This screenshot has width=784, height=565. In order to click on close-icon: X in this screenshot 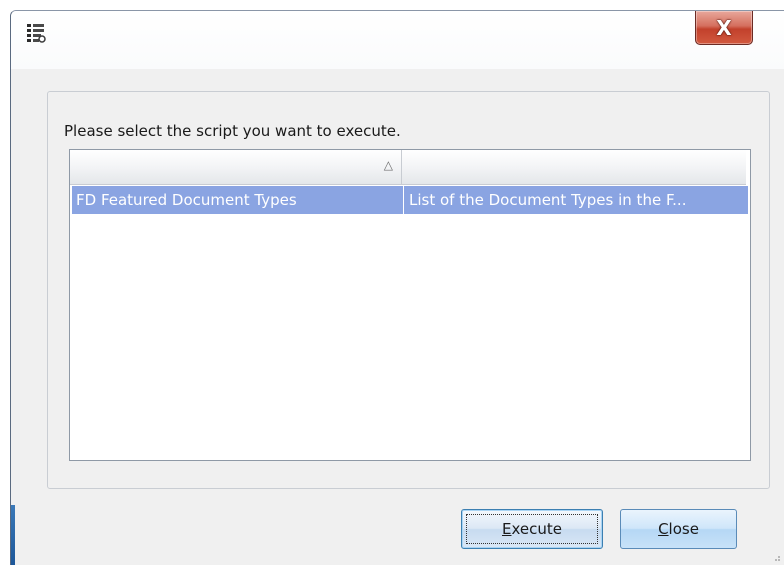, I will do `click(724, 27)`.